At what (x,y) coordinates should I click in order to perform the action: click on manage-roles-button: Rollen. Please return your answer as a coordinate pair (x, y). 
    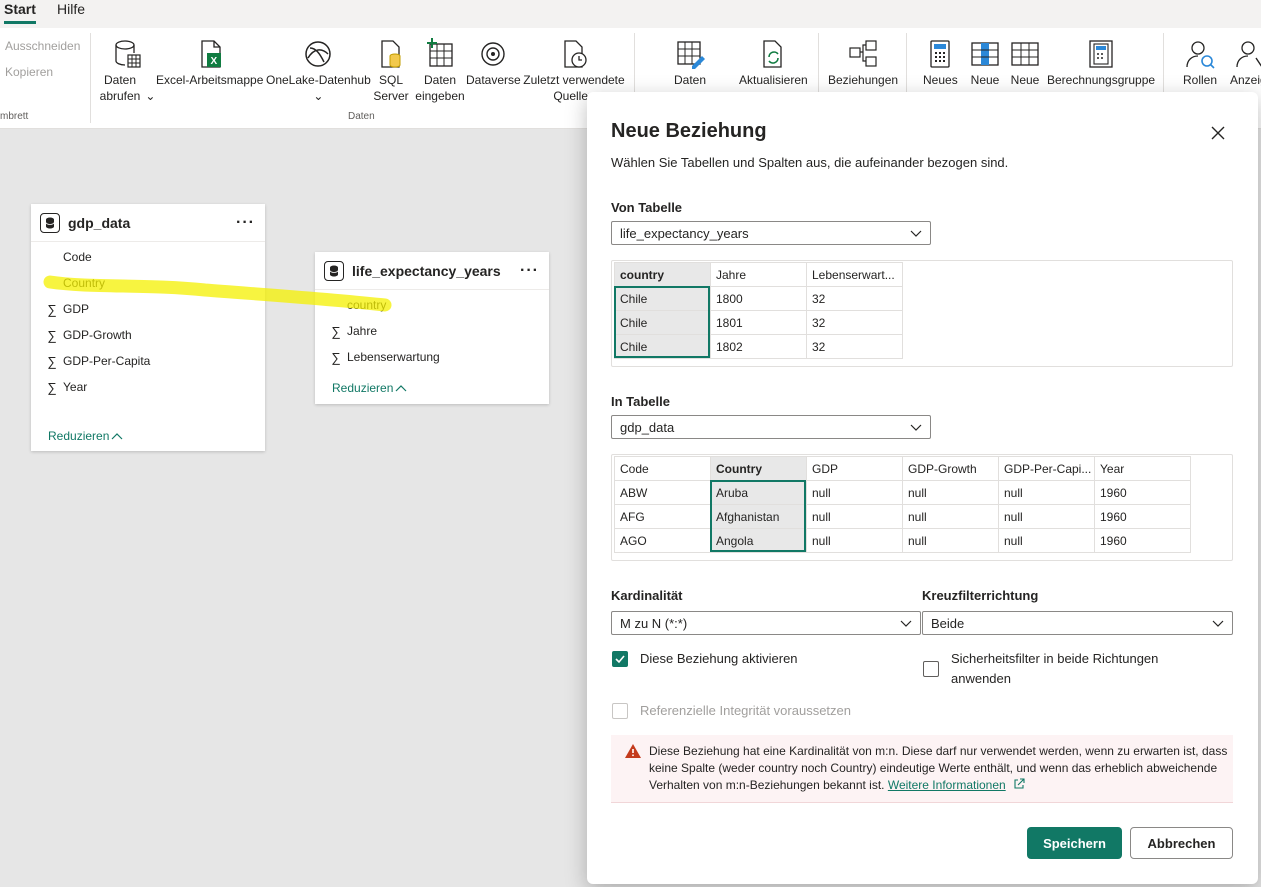
    Looking at the image, I should click on (1200, 63).